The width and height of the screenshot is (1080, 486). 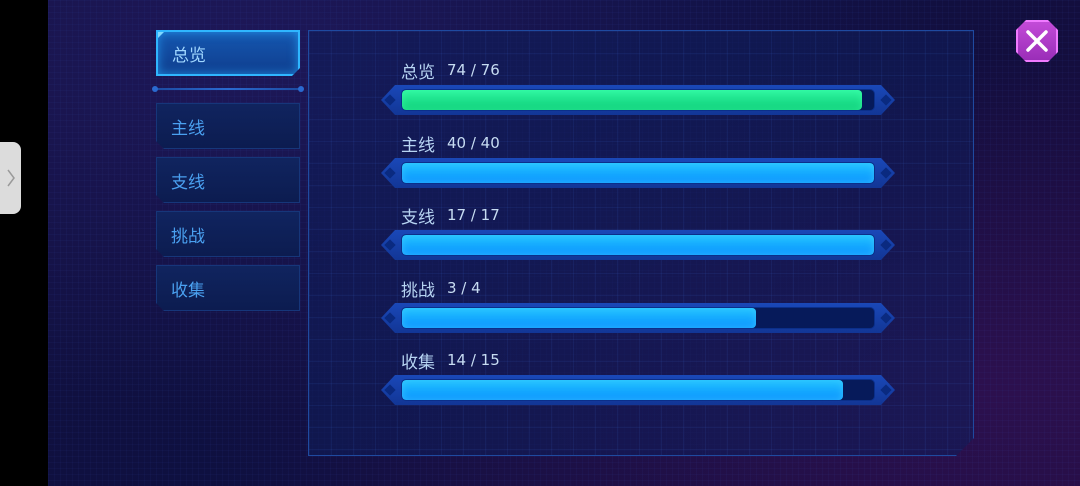 I want to click on progress-count: 14 / 15, so click(x=473, y=360).